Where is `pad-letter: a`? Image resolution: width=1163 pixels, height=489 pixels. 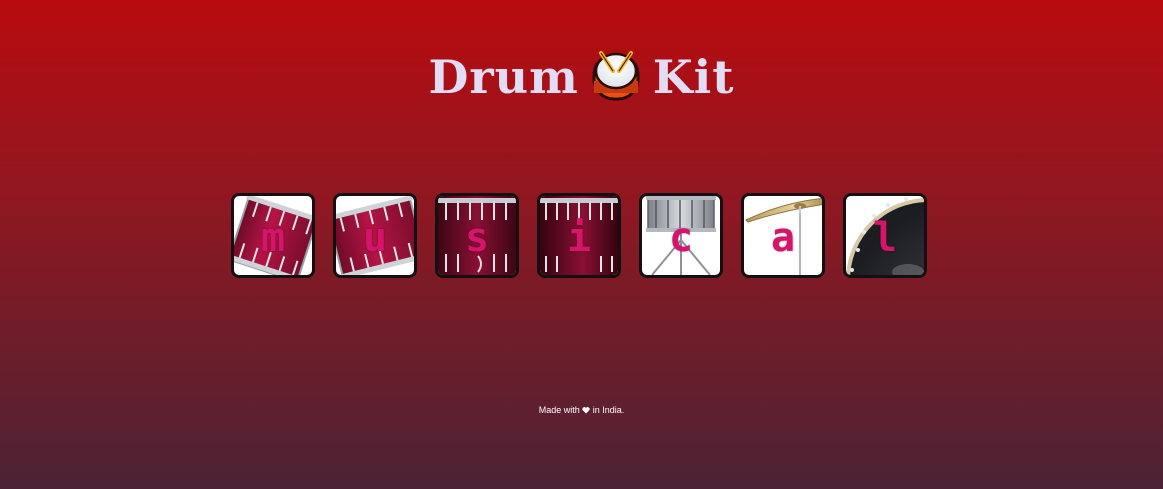 pad-letter: a is located at coordinates (783, 238).